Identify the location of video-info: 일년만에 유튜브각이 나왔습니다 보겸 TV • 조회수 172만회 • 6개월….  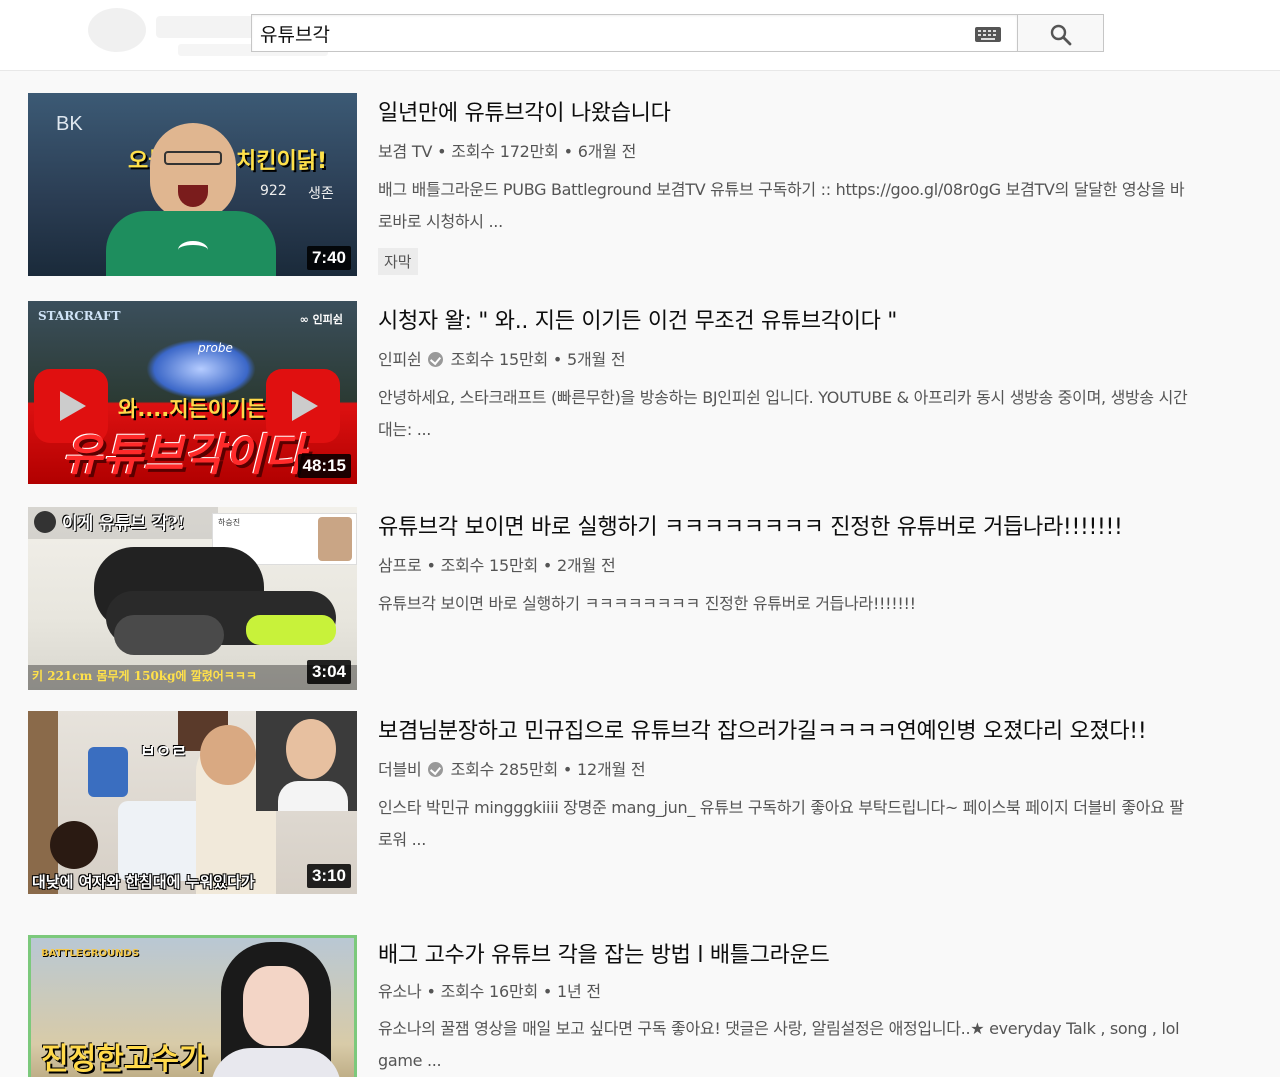
(781, 184).